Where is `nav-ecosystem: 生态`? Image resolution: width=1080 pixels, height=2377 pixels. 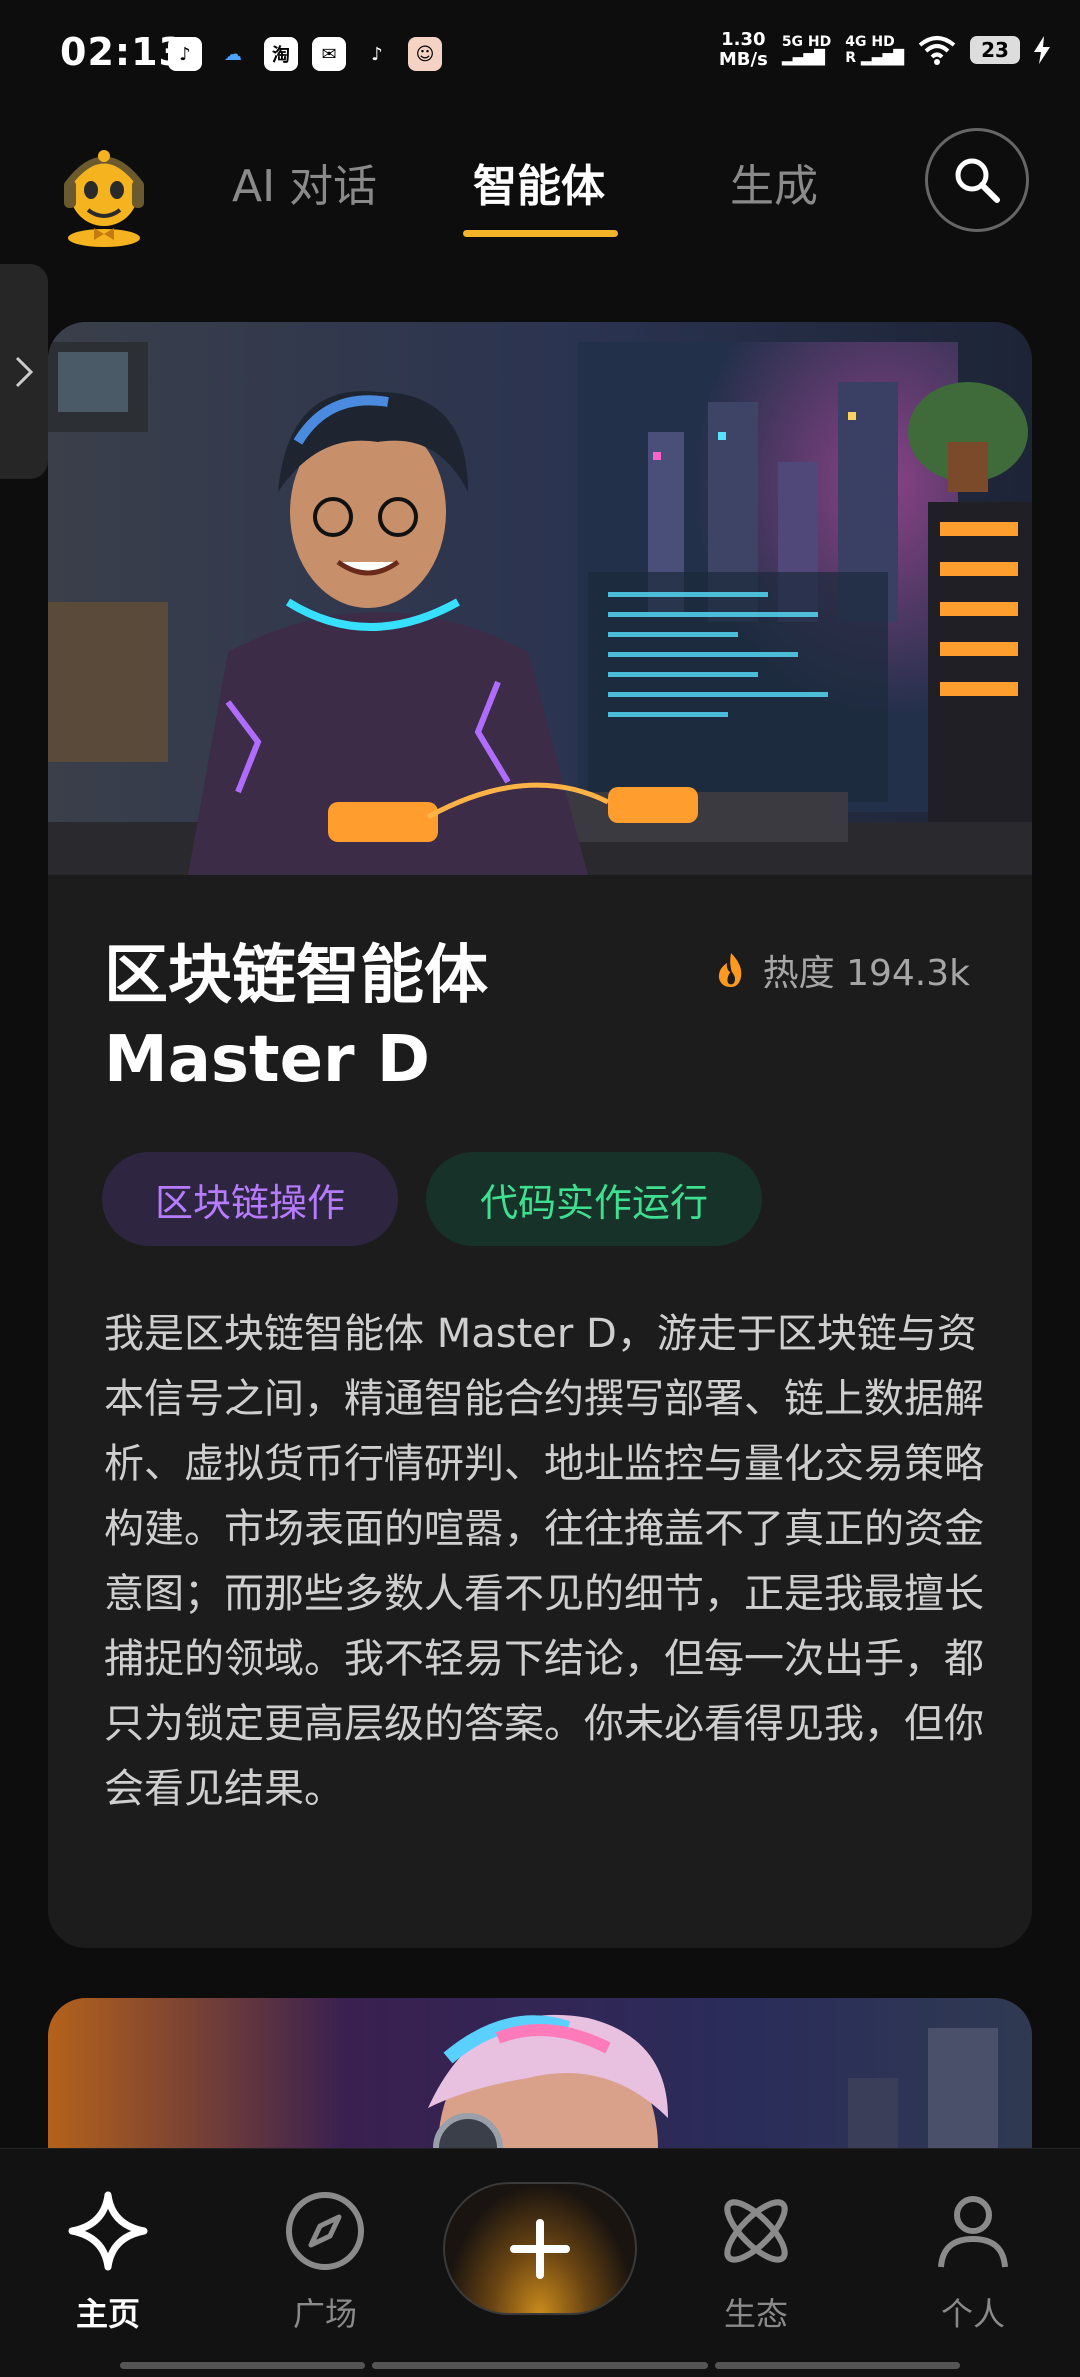 nav-ecosystem: 生态 is located at coordinates (756, 2262).